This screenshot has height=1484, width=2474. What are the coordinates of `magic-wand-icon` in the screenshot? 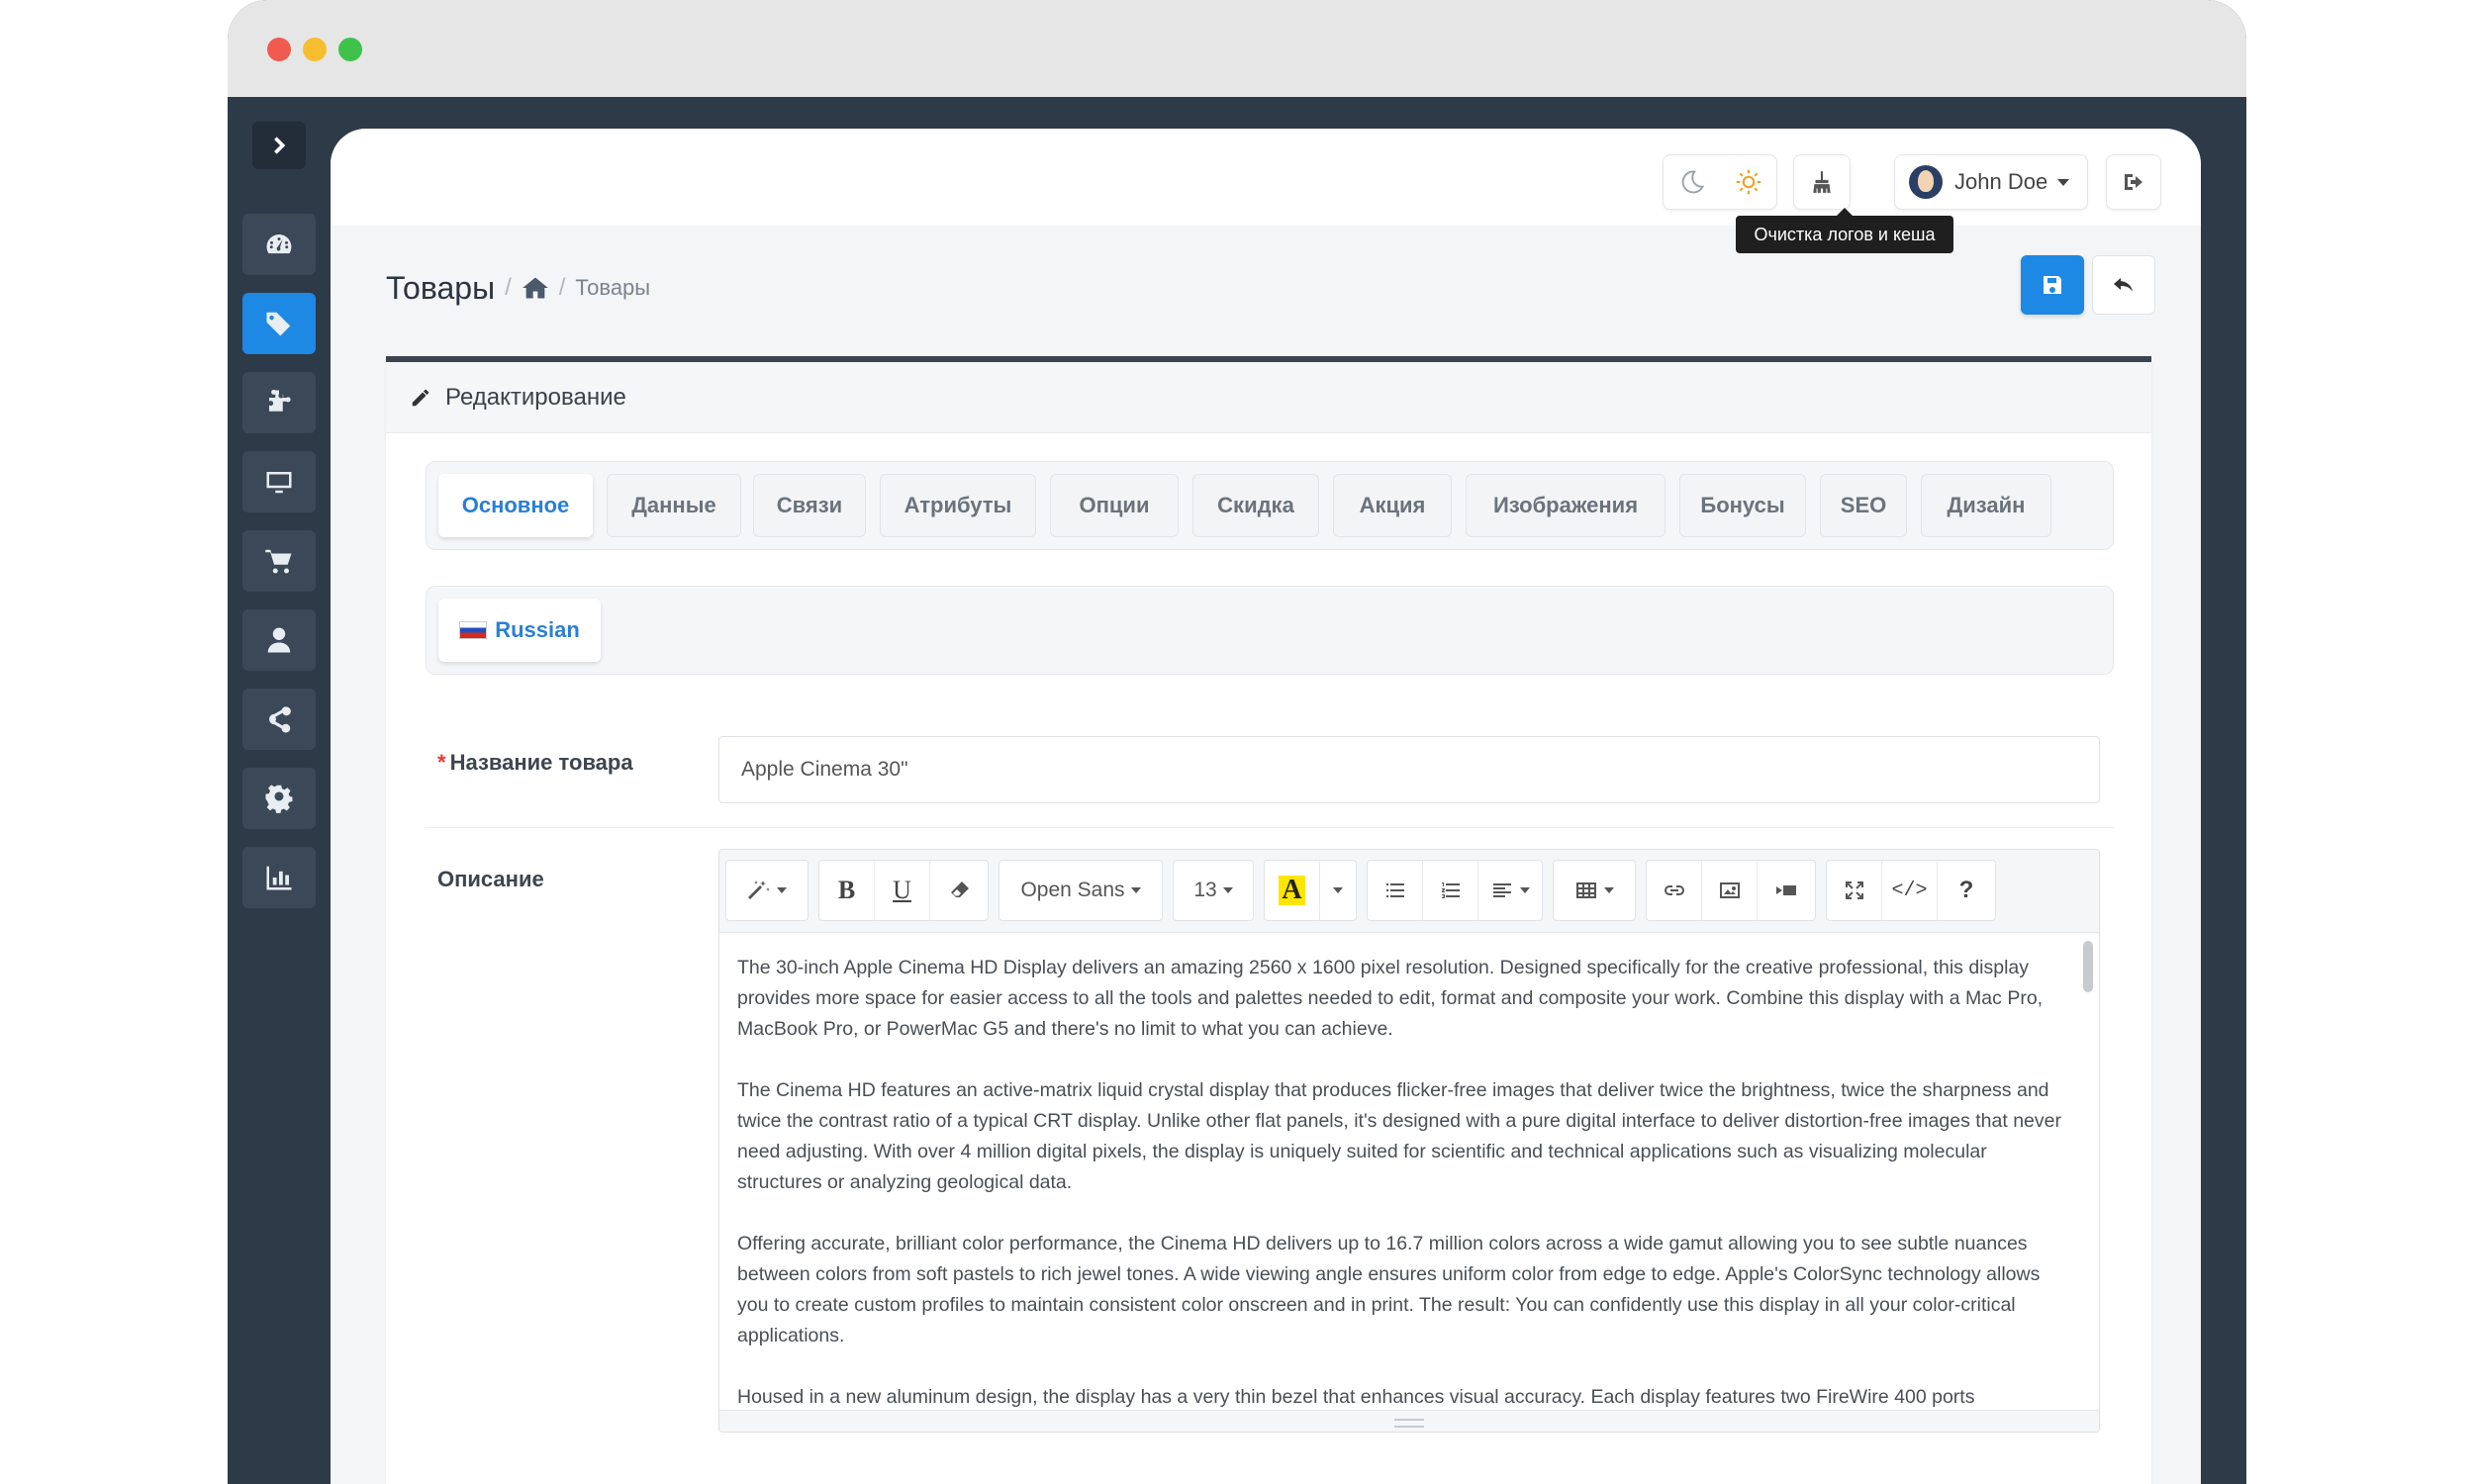 It's located at (759, 890).